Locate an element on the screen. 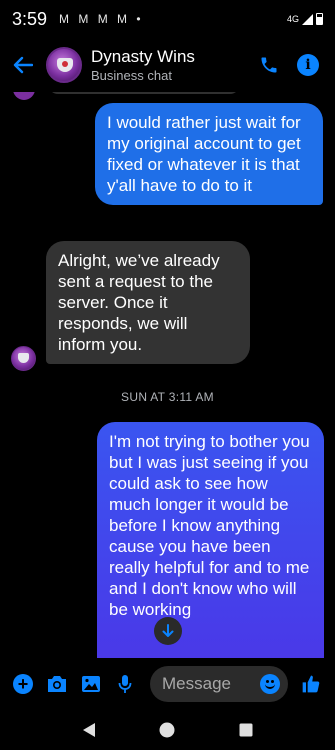 This screenshot has height=750, width=335. home-nav-icon is located at coordinates (167, 730).